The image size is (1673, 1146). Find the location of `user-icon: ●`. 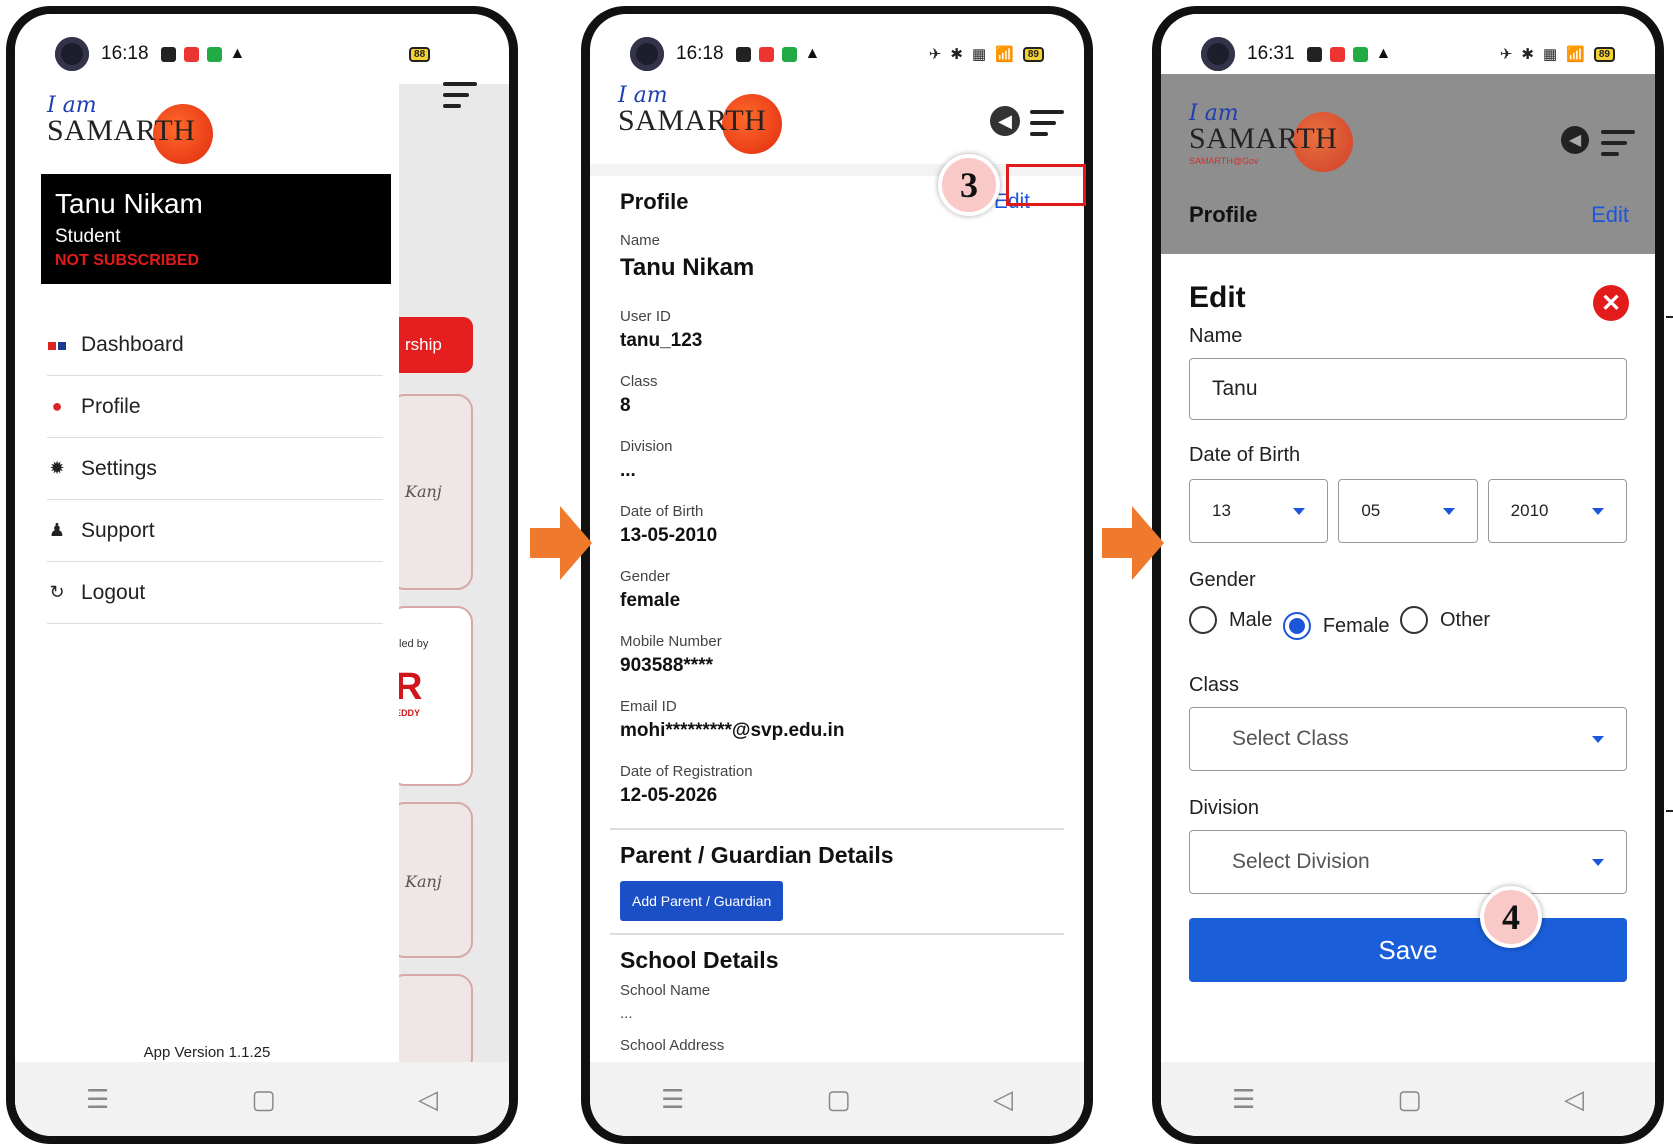

user-icon: ● is located at coordinates (57, 406).